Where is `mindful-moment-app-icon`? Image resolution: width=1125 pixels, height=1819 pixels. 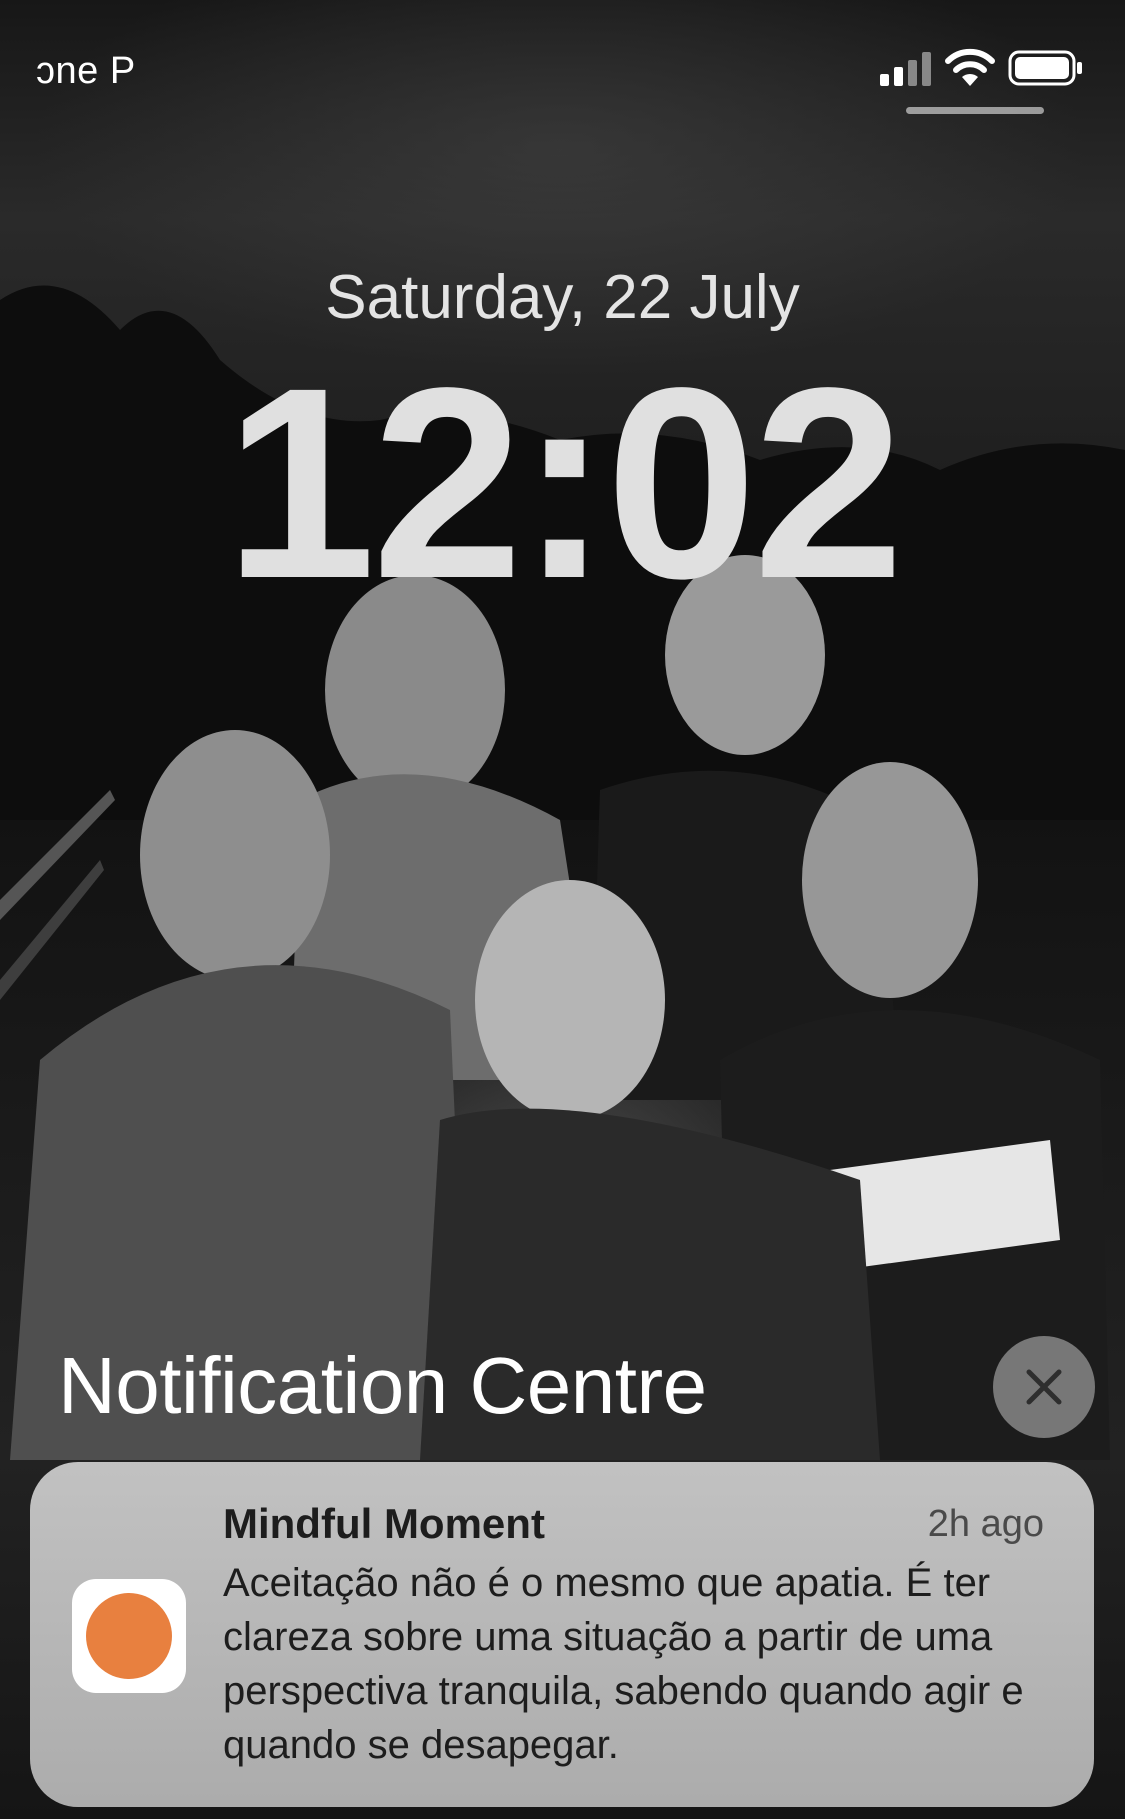 mindful-moment-app-icon is located at coordinates (129, 1636).